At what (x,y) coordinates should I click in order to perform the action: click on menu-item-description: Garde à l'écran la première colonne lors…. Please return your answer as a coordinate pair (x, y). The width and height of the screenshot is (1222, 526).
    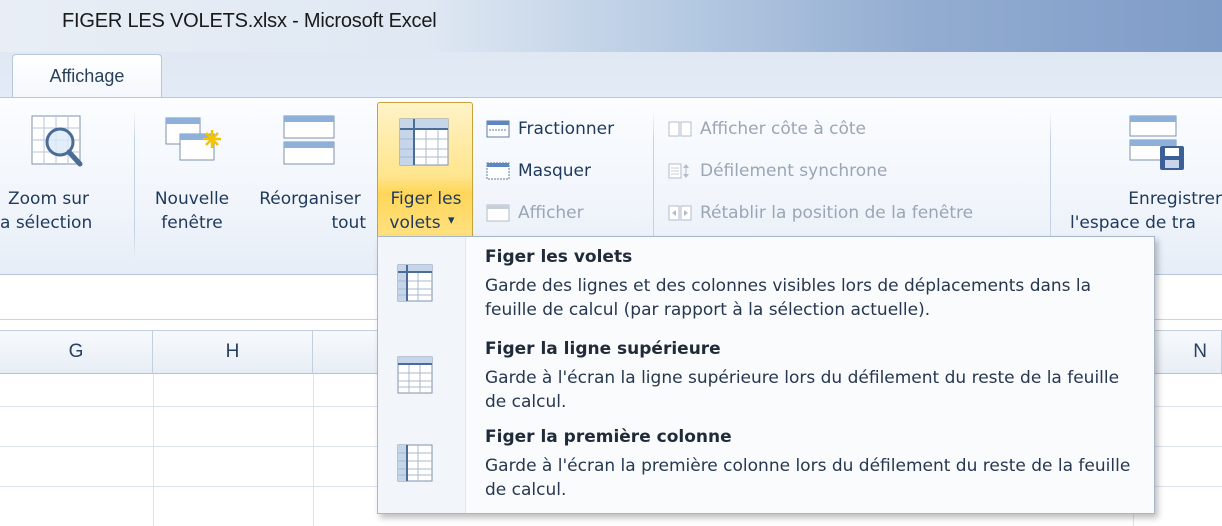
    Looking at the image, I should click on (808, 478).